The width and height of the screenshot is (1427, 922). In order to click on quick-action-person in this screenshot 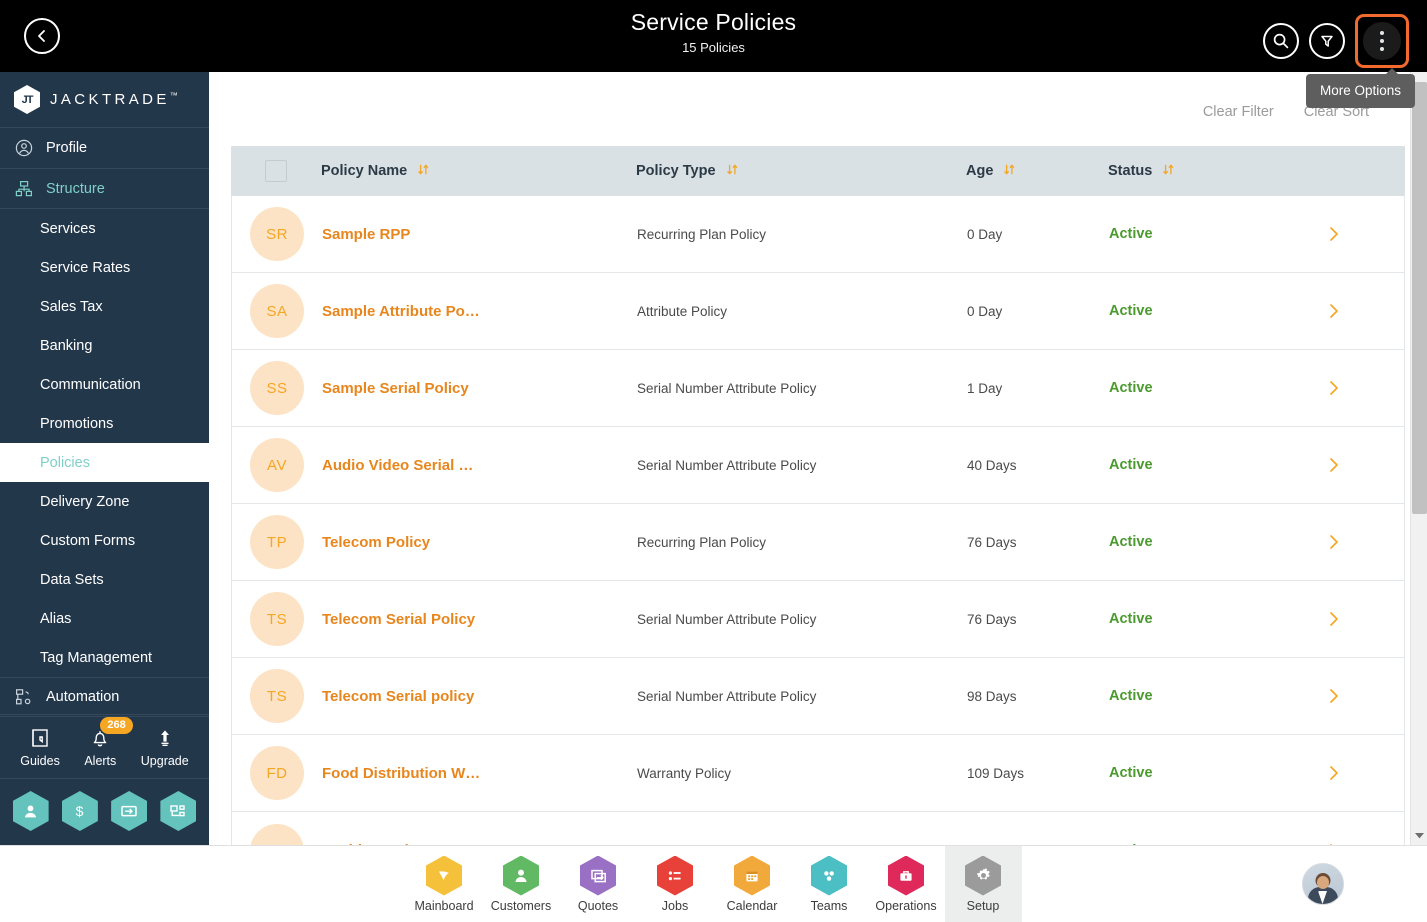, I will do `click(30, 811)`.